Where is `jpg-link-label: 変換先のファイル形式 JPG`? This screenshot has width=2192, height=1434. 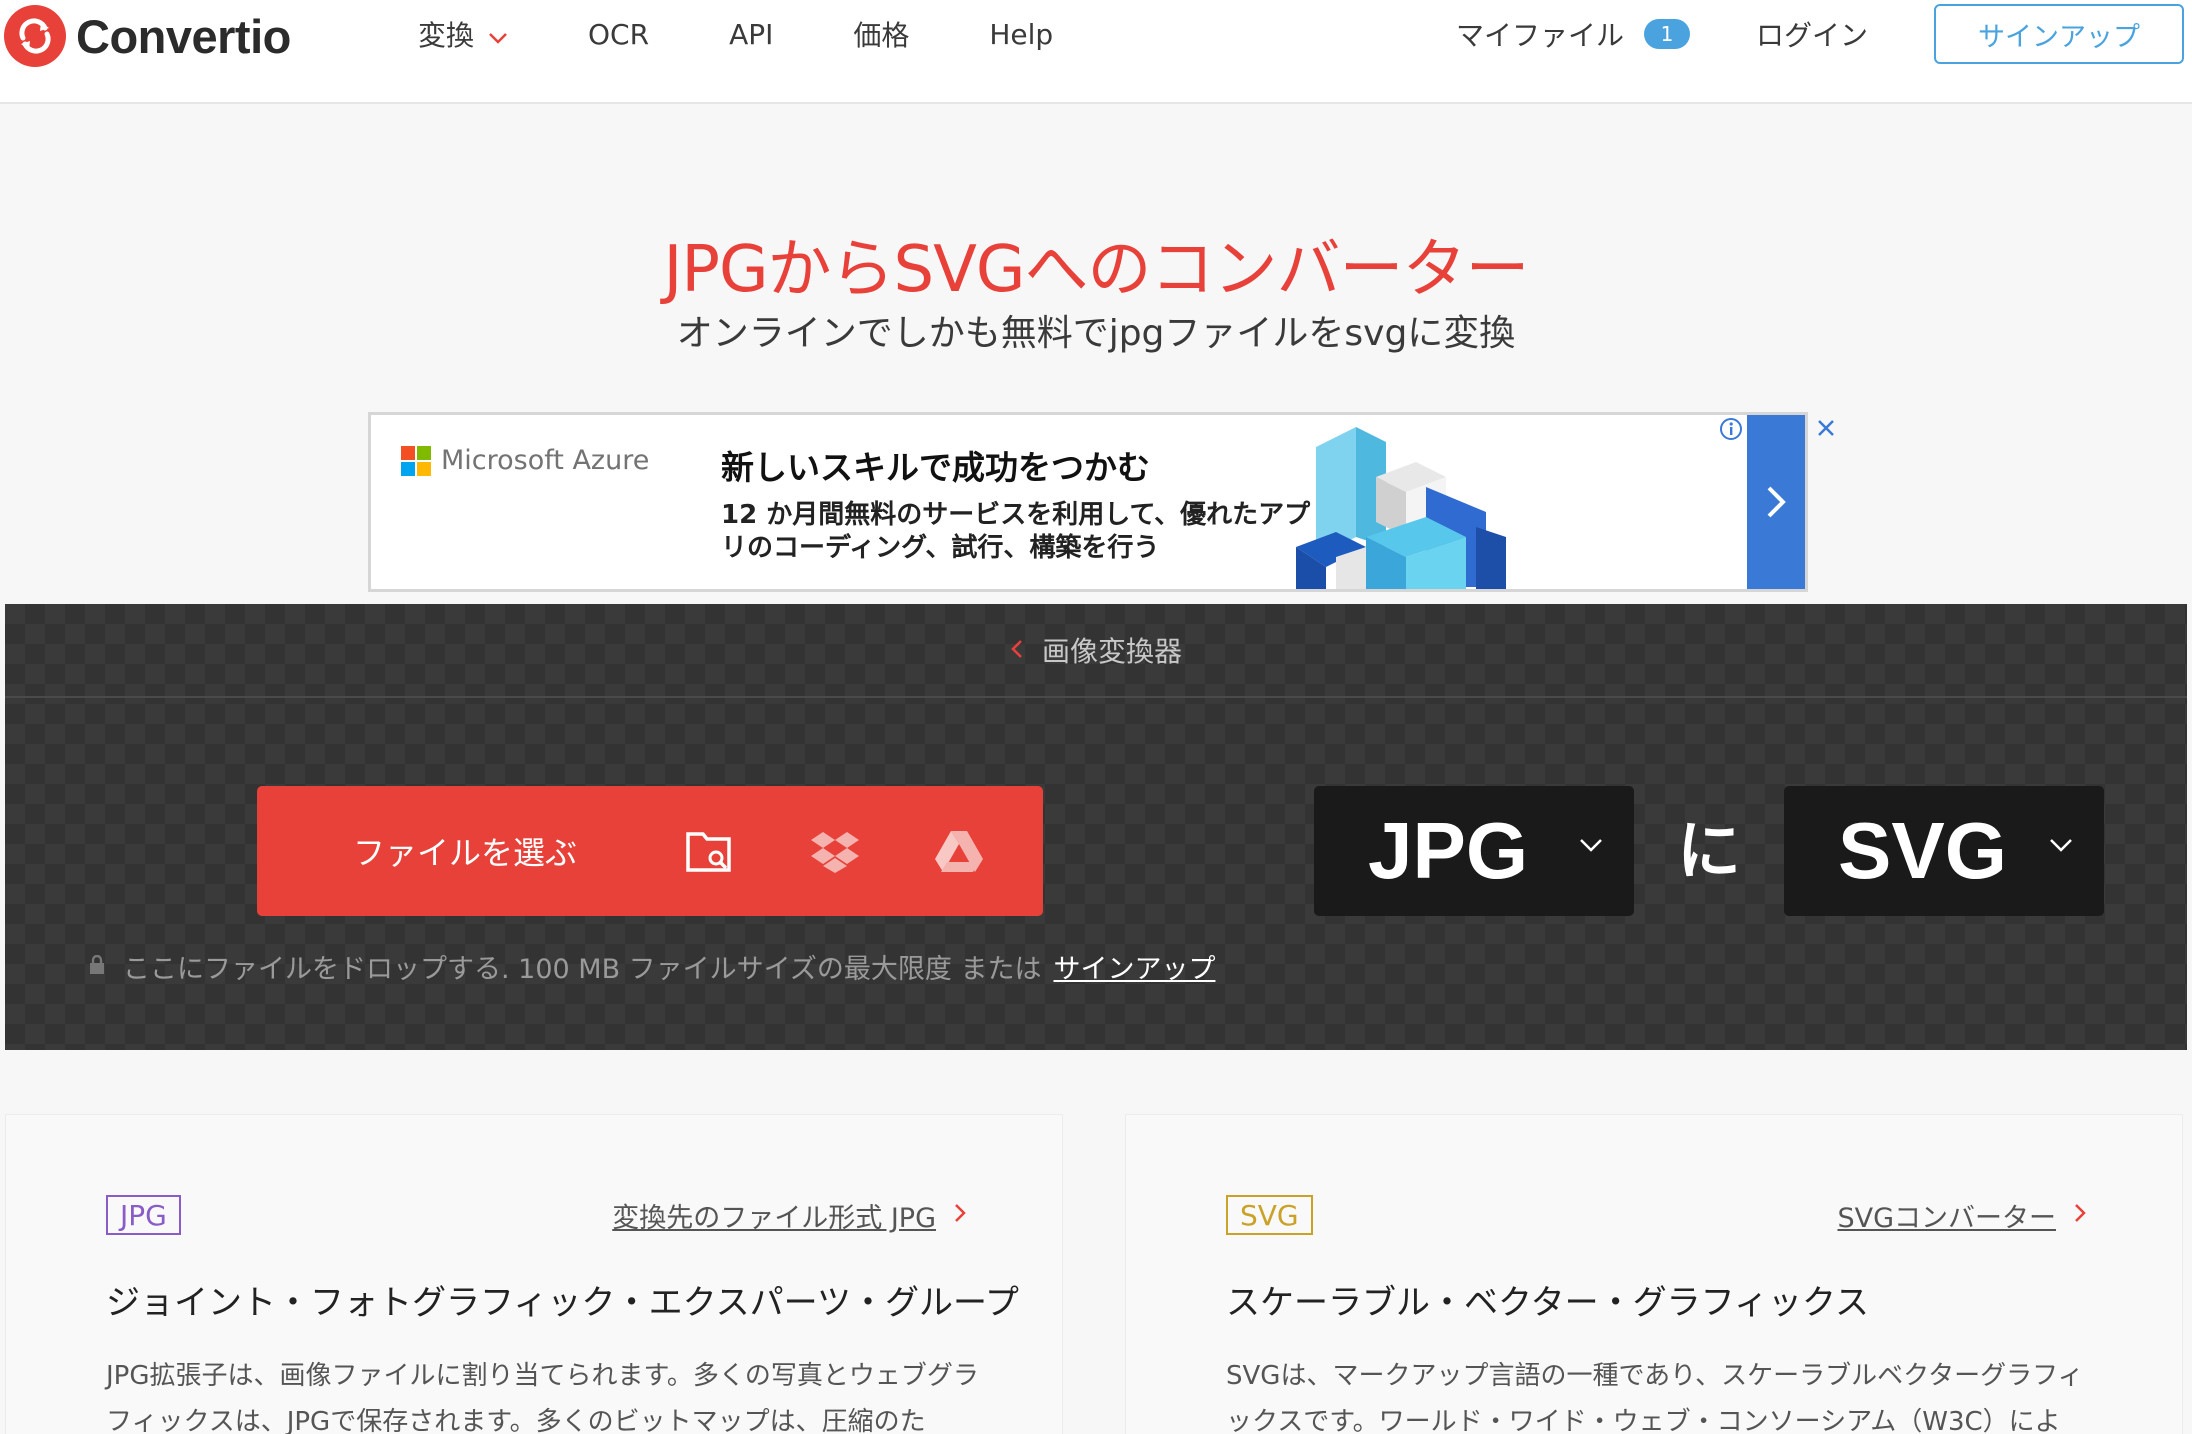 jpg-link-label: 変換先のファイル形式 JPG is located at coordinates (774, 1218).